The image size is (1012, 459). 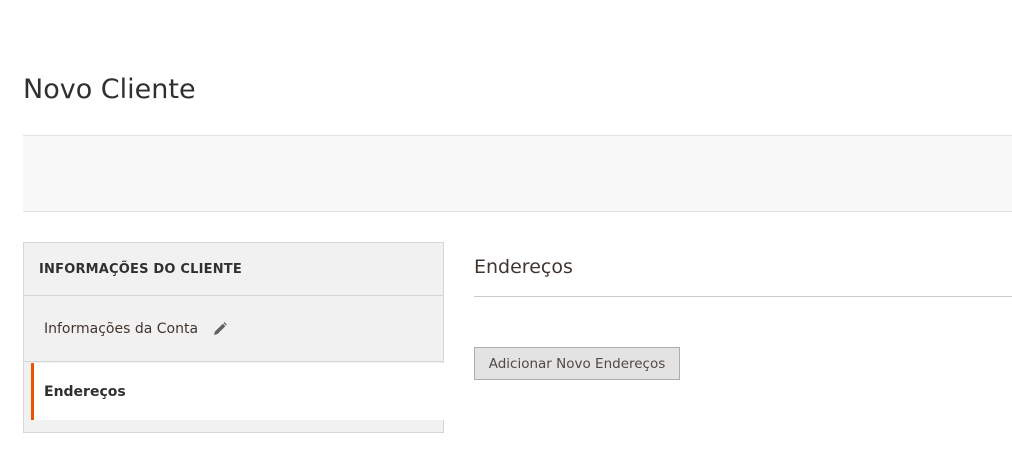 What do you see at coordinates (220, 329) in the screenshot?
I see `pencil-icon` at bounding box center [220, 329].